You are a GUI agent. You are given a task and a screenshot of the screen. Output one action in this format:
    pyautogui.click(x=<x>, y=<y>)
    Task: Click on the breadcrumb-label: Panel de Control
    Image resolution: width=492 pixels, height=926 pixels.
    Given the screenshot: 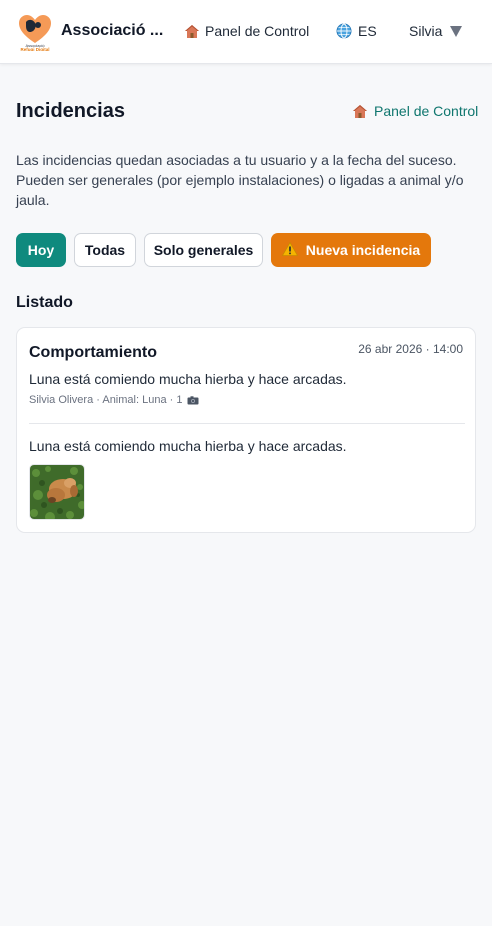 What is the action you would take?
    pyautogui.click(x=426, y=111)
    